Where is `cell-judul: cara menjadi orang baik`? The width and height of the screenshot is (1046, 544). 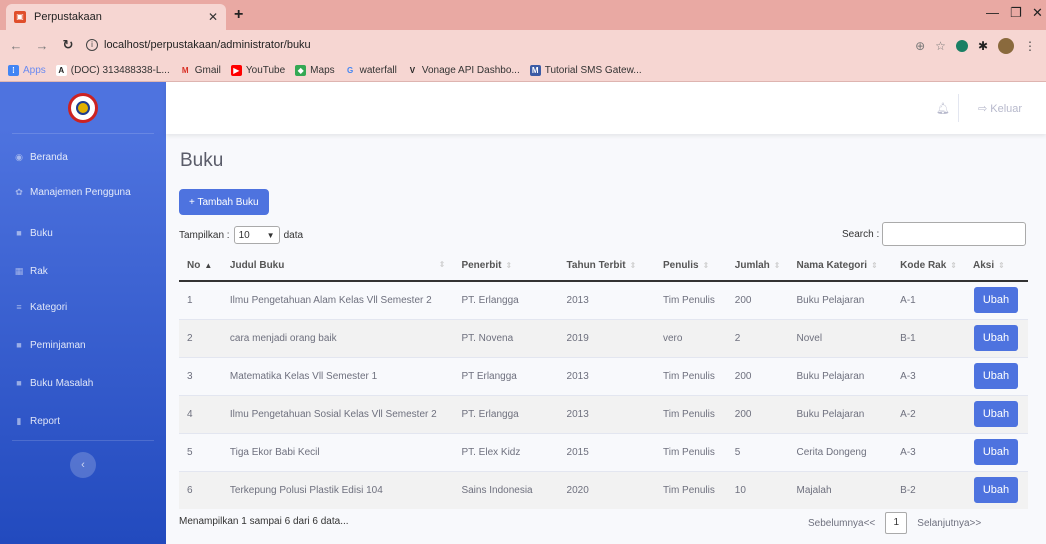 cell-judul: cara menjadi orang baik is located at coordinates (337, 337).